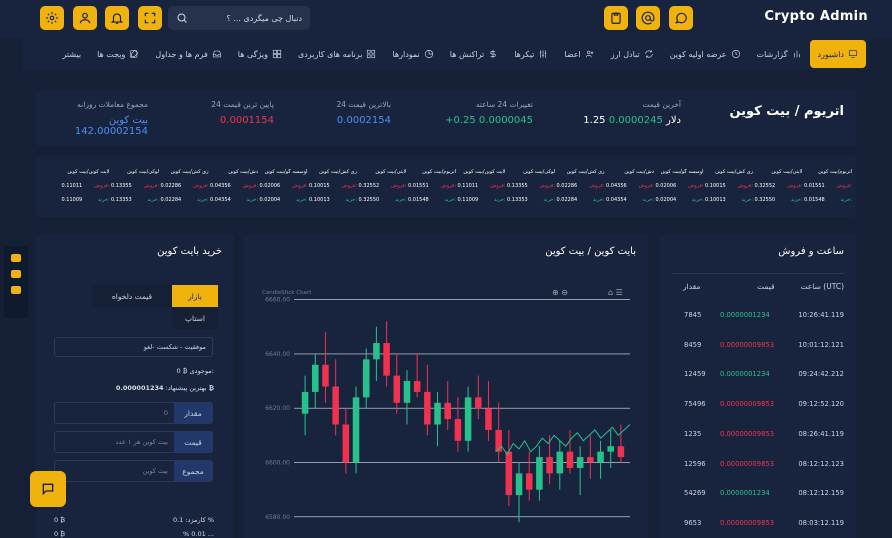 The width and height of the screenshot is (892, 538). What do you see at coordinates (735, 54) in the screenshot?
I see `clock-icon` at bounding box center [735, 54].